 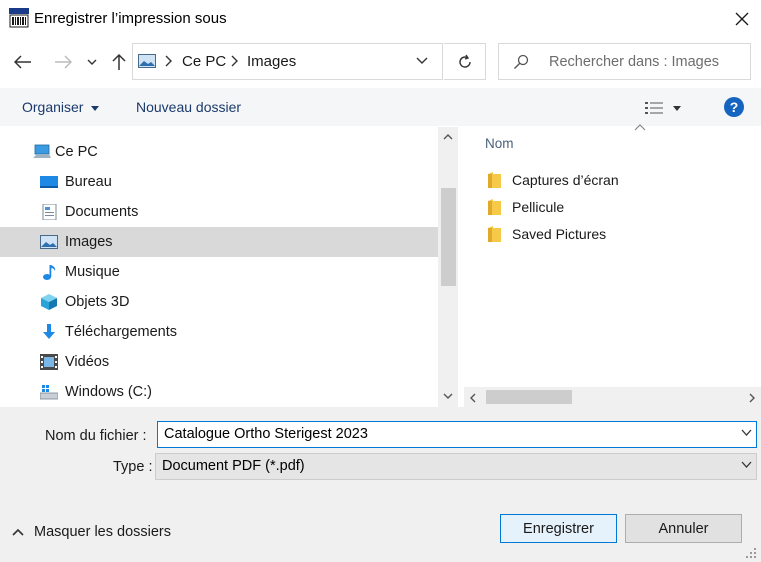 What do you see at coordinates (448, 136) in the screenshot?
I see `scroll-up-icon` at bounding box center [448, 136].